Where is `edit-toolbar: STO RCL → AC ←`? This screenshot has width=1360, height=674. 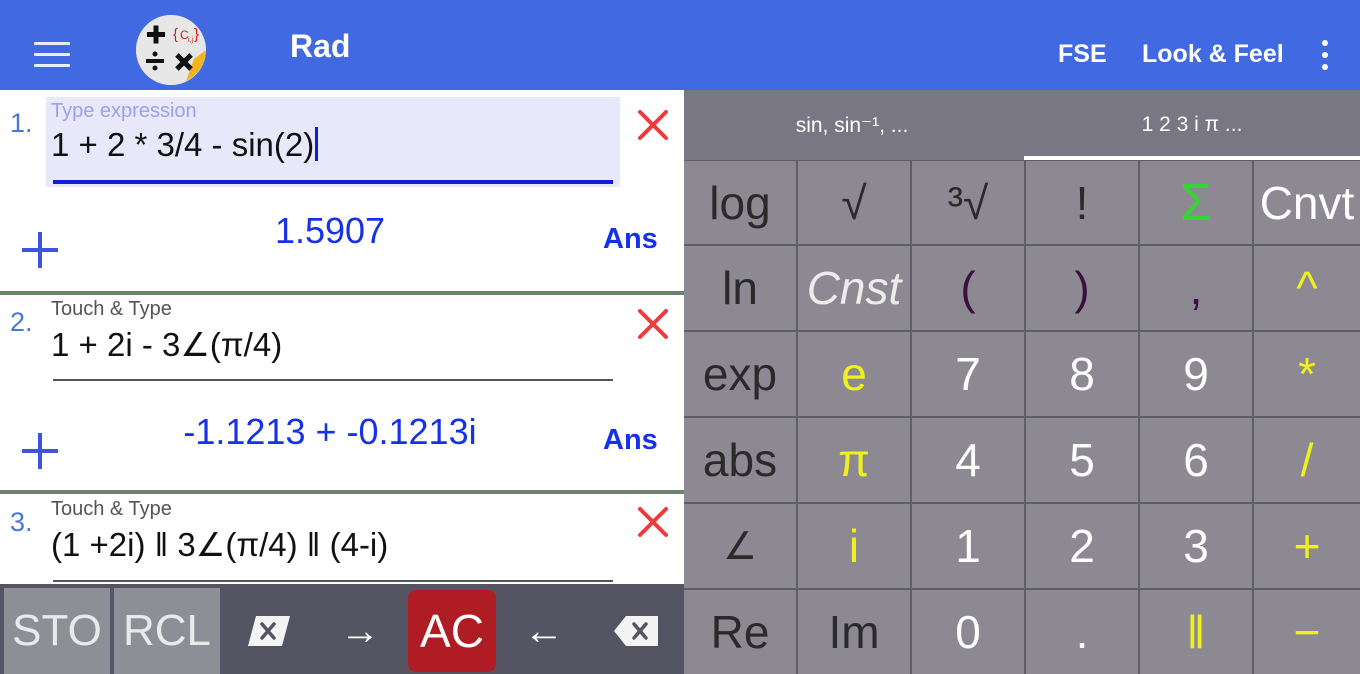
edit-toolbar: STO RCL → AC ← is located at coordinates (342, 629).